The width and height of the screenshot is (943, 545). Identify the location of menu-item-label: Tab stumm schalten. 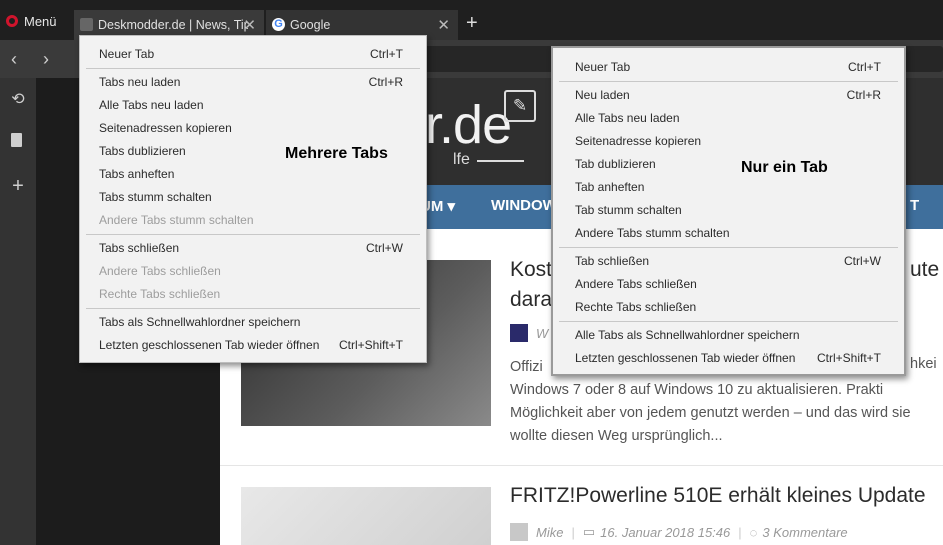
(628, 210).